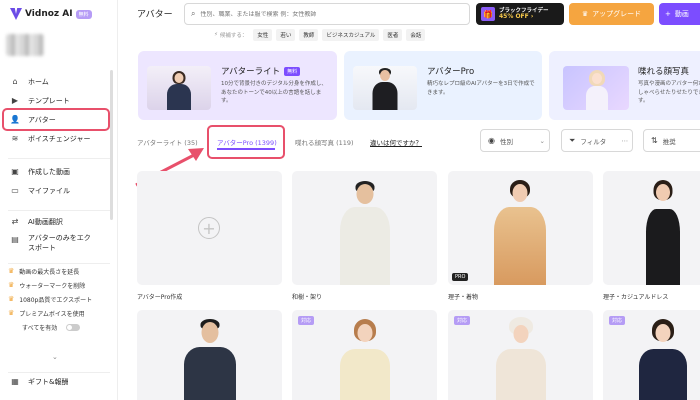  I want to click on sort-select: ⇅ 推奨, so click(671, 140).